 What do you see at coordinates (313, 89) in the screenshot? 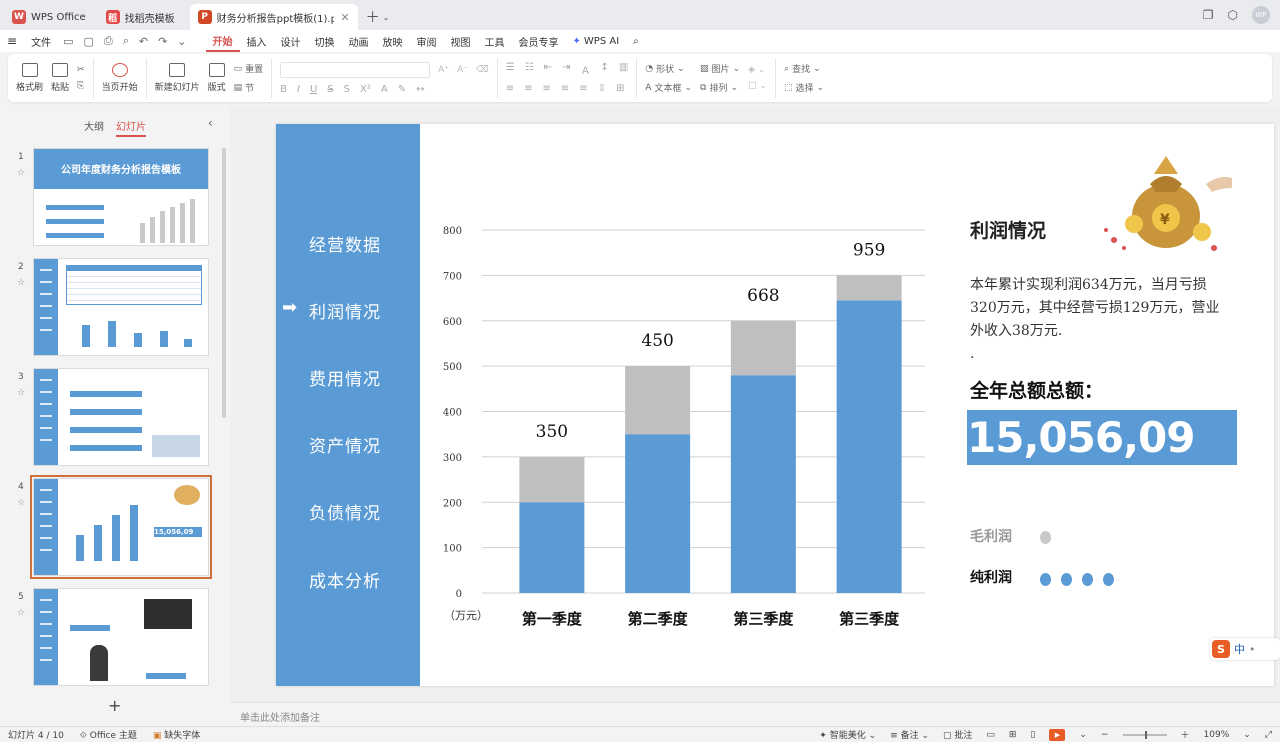
I see `underline-icon: U` at bounding box center [313, 89].